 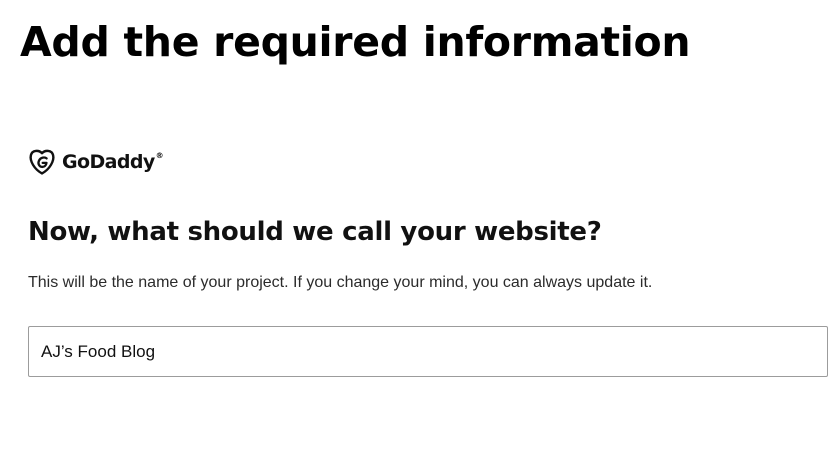 What do you see at coordinates (113, 162) in the screenshot?
I see `brand-name: GoDaddy®` at bounding box center [113, 162].